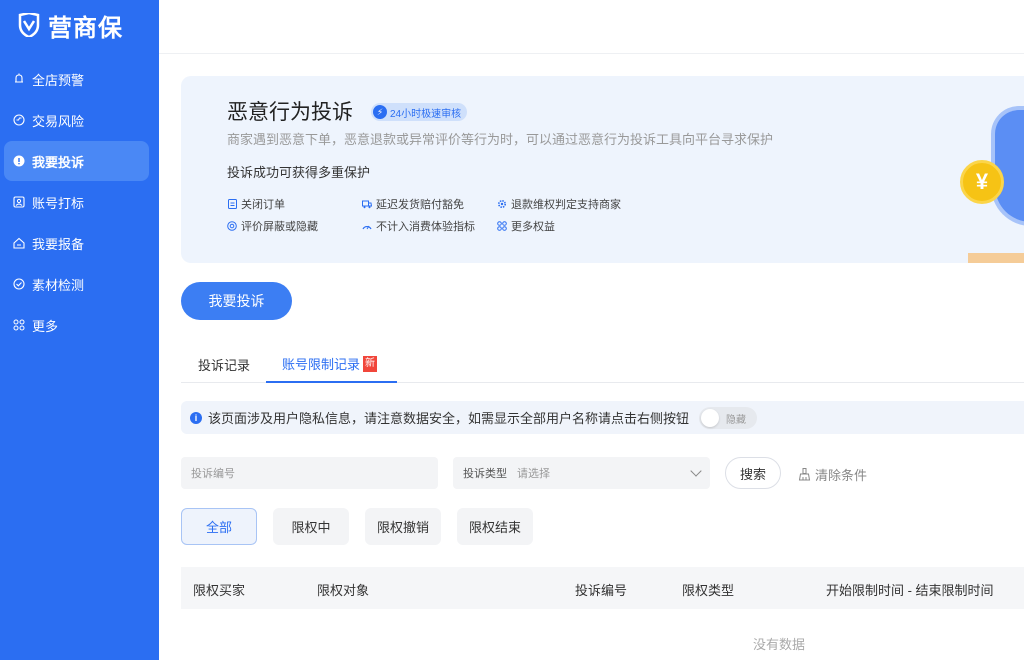 The width and height of the screenshot is (1024, 660). I want to click on sidebar-item-trade-risk: 交易风险, so click(76, 120).